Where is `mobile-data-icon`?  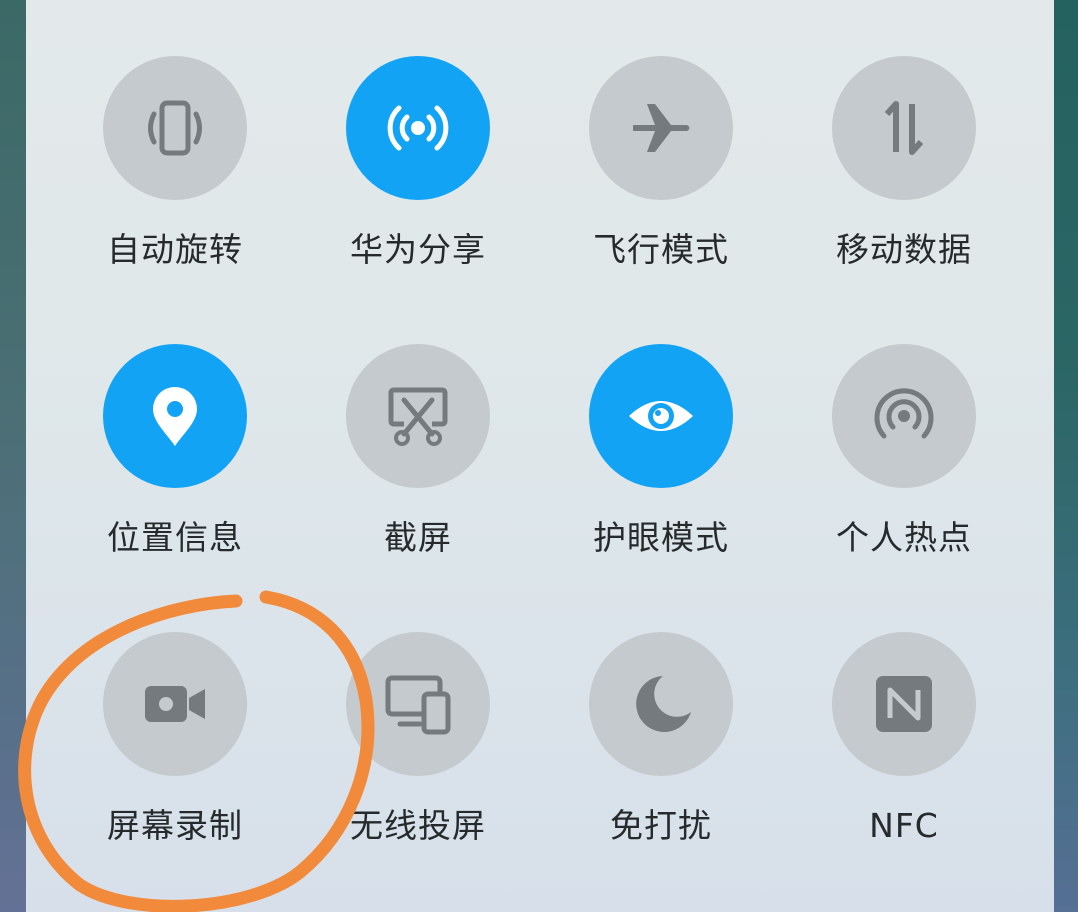
mobile-data-icon is located at coordinates (904, 128).